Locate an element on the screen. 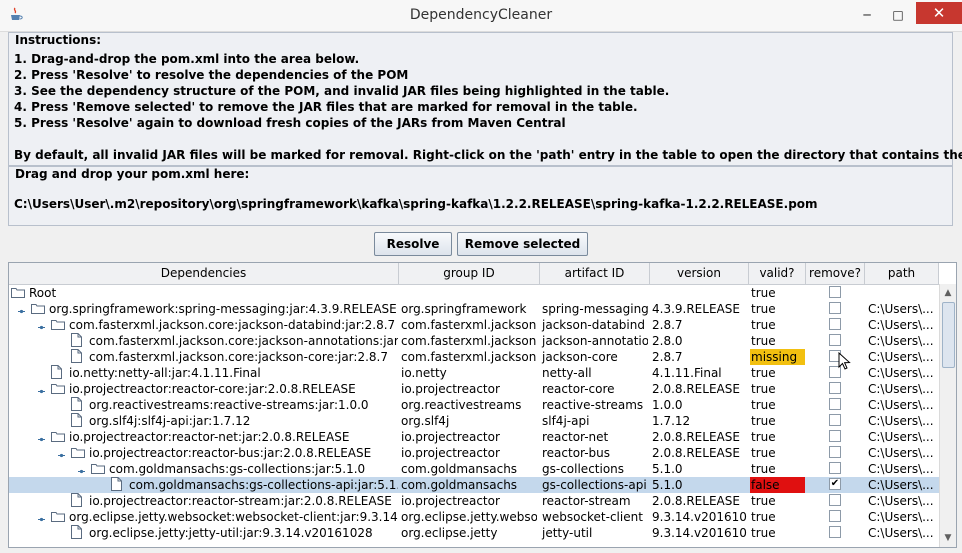 The width and height of the screenshot is (962, 553). file-icon is located at coordinates (76, 404).